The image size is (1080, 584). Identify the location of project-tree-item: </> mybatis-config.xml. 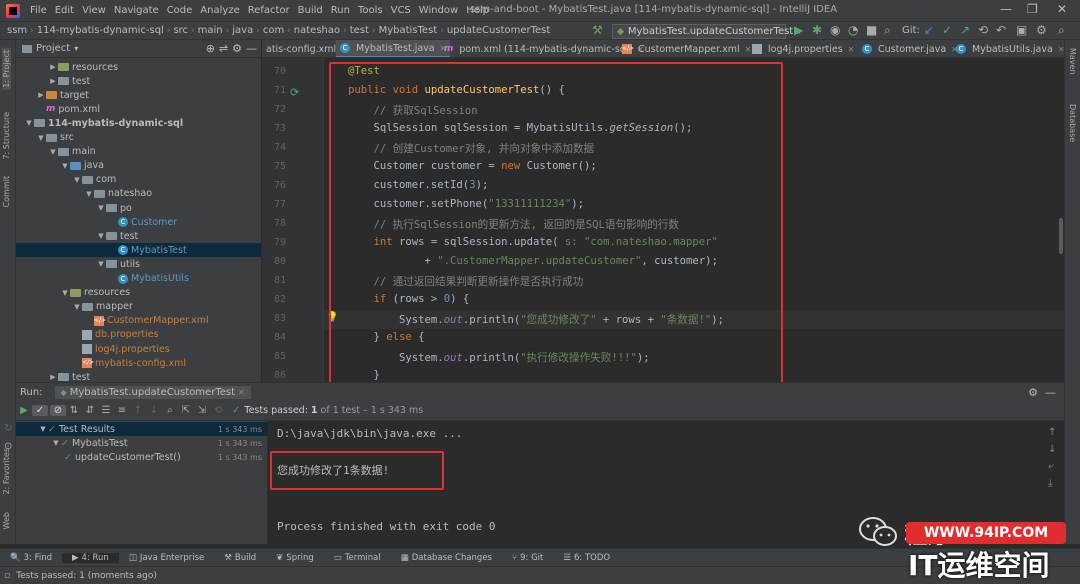
(138, 363).